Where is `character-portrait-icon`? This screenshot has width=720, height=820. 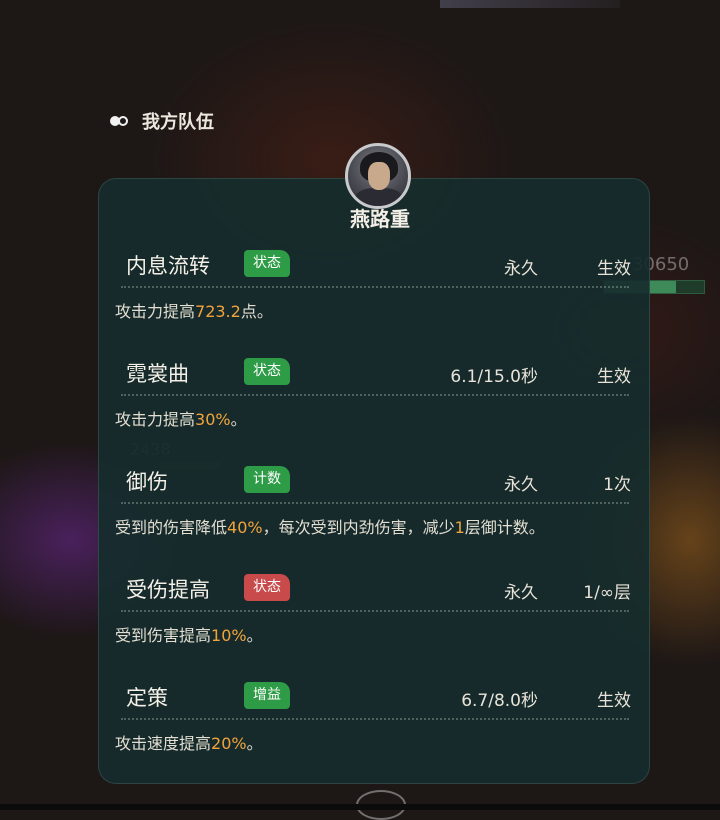
character-portrait-icon is located at coordinates (378, 176).